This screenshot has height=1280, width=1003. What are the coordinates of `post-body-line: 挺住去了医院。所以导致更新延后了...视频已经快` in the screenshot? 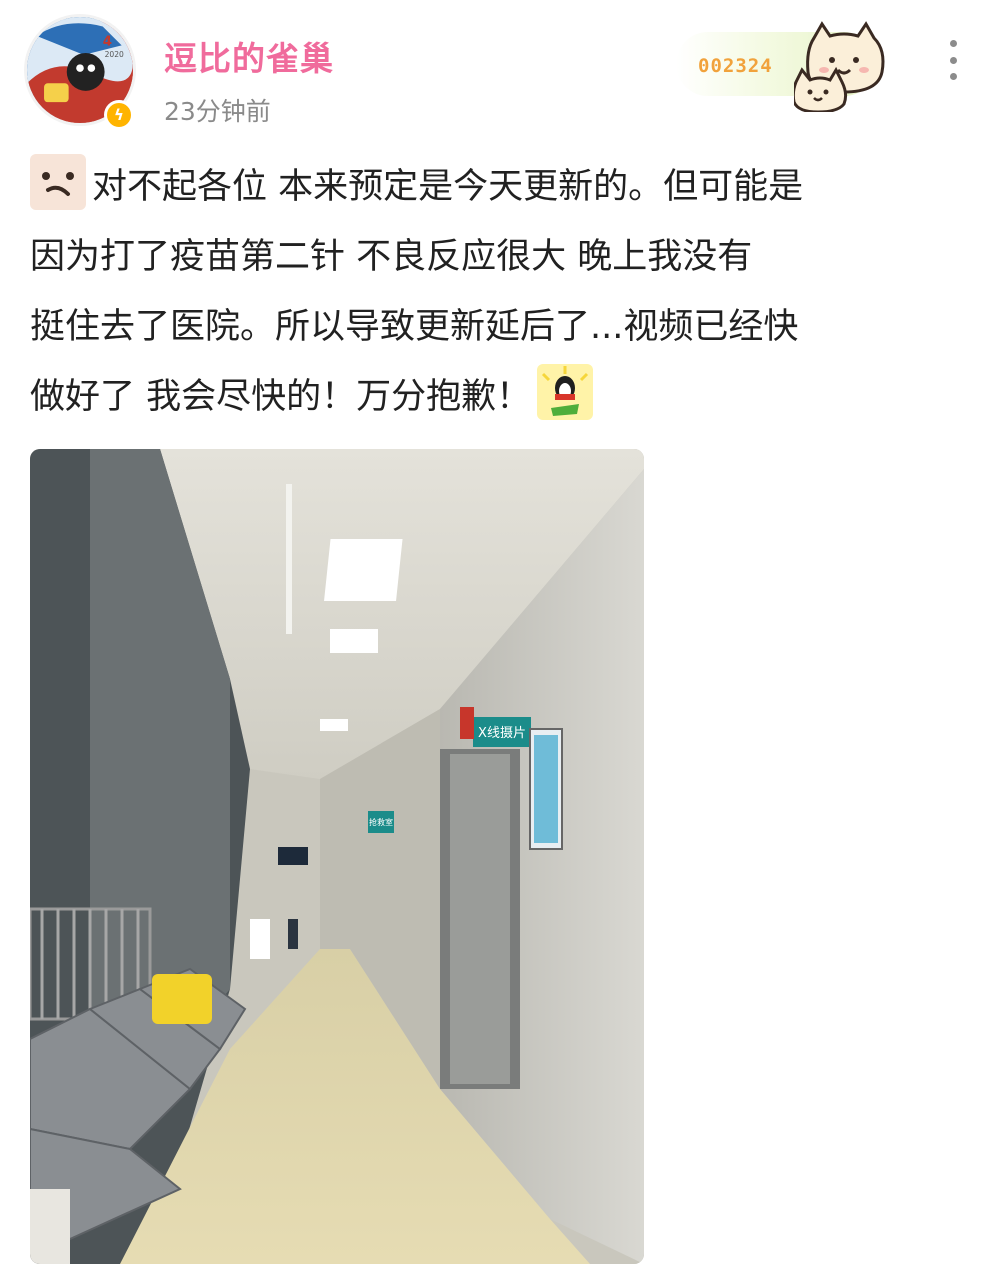 It's located at (414, 327).